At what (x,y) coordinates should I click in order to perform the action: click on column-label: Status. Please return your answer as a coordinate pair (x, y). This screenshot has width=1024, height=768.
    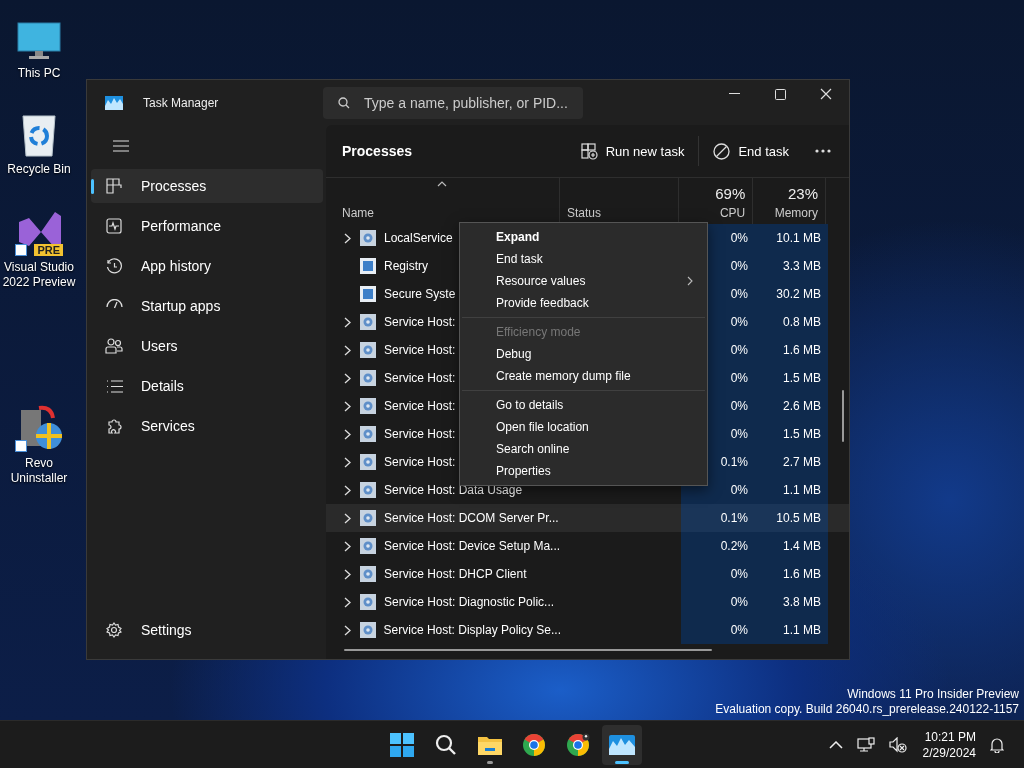
    Looking at the image, I should click on (584, 213).